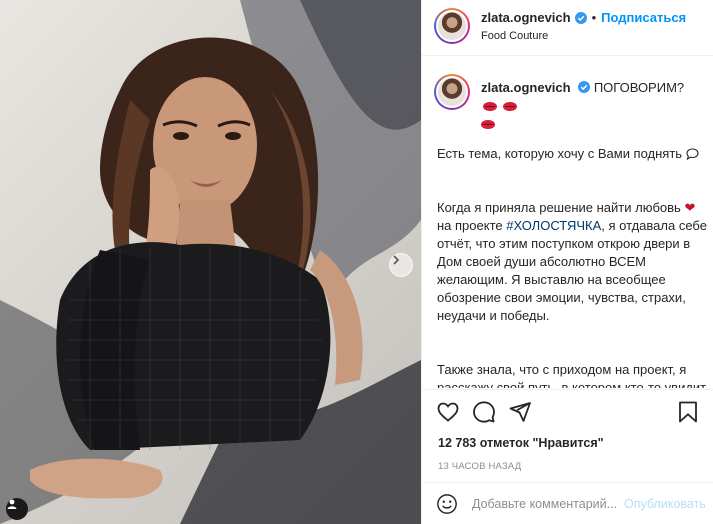 Image resolution: width=713 pixels, height=524 pixels. What do you see at coordinates (572, 154) in the screenshot?
I see `caption-paragraph: Есть тема, которую хочу с Вами поднять` at bounding box center [572, 154].